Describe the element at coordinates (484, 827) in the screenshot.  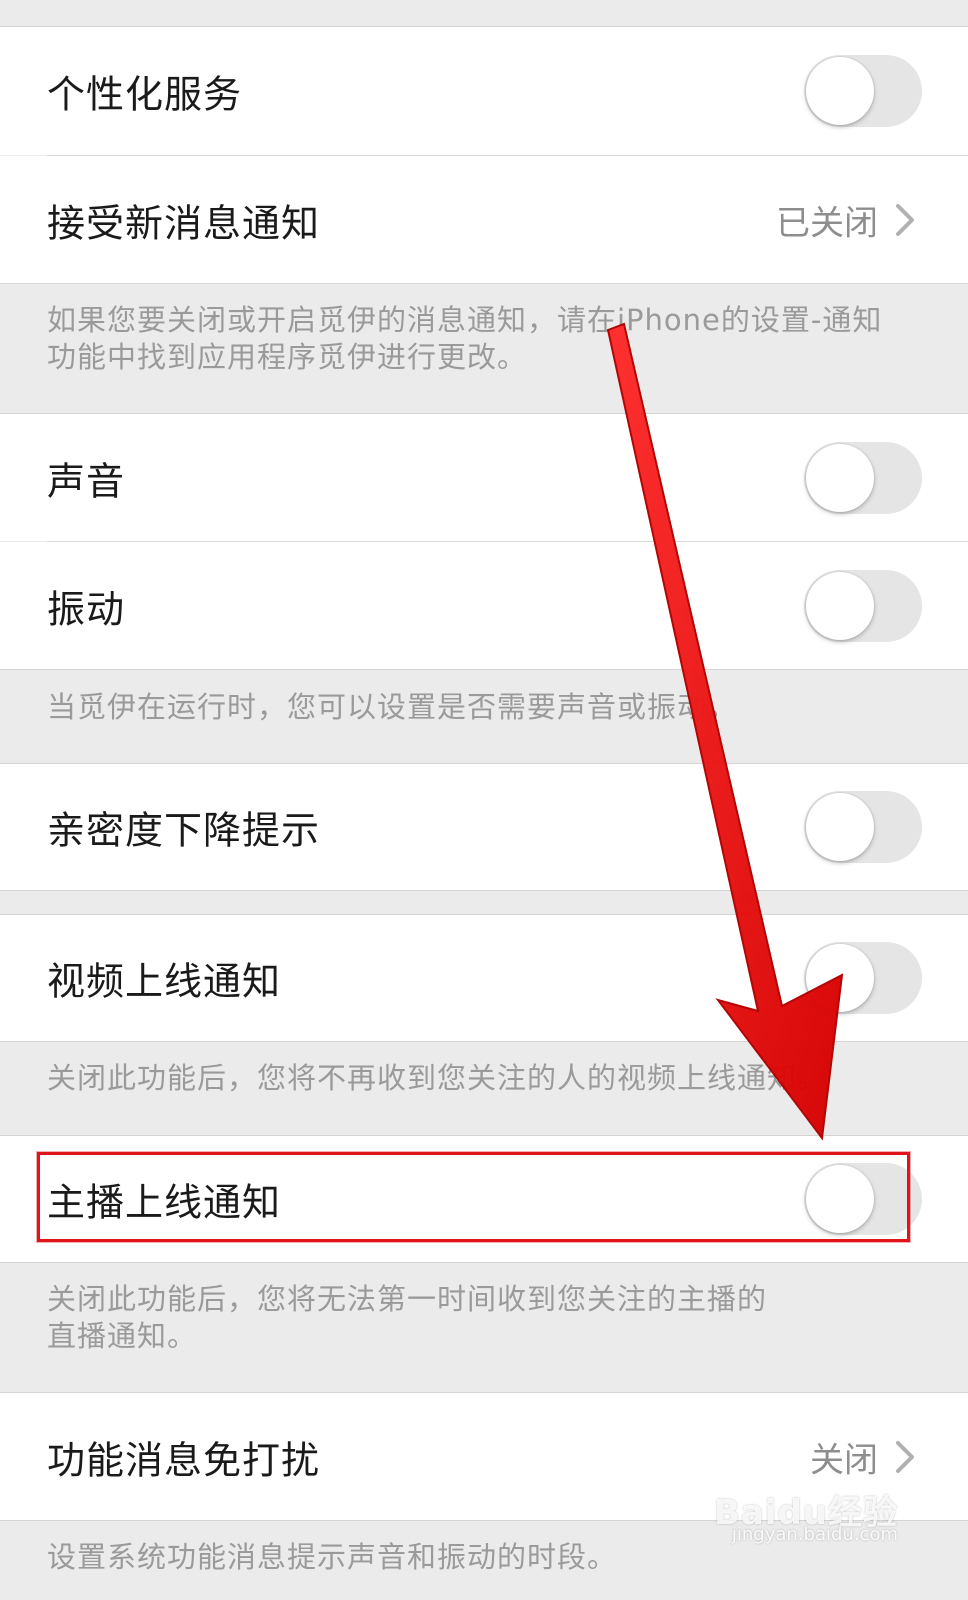
I see `row-intimacy-drop-alert: 亲密度下降提示` at that location.